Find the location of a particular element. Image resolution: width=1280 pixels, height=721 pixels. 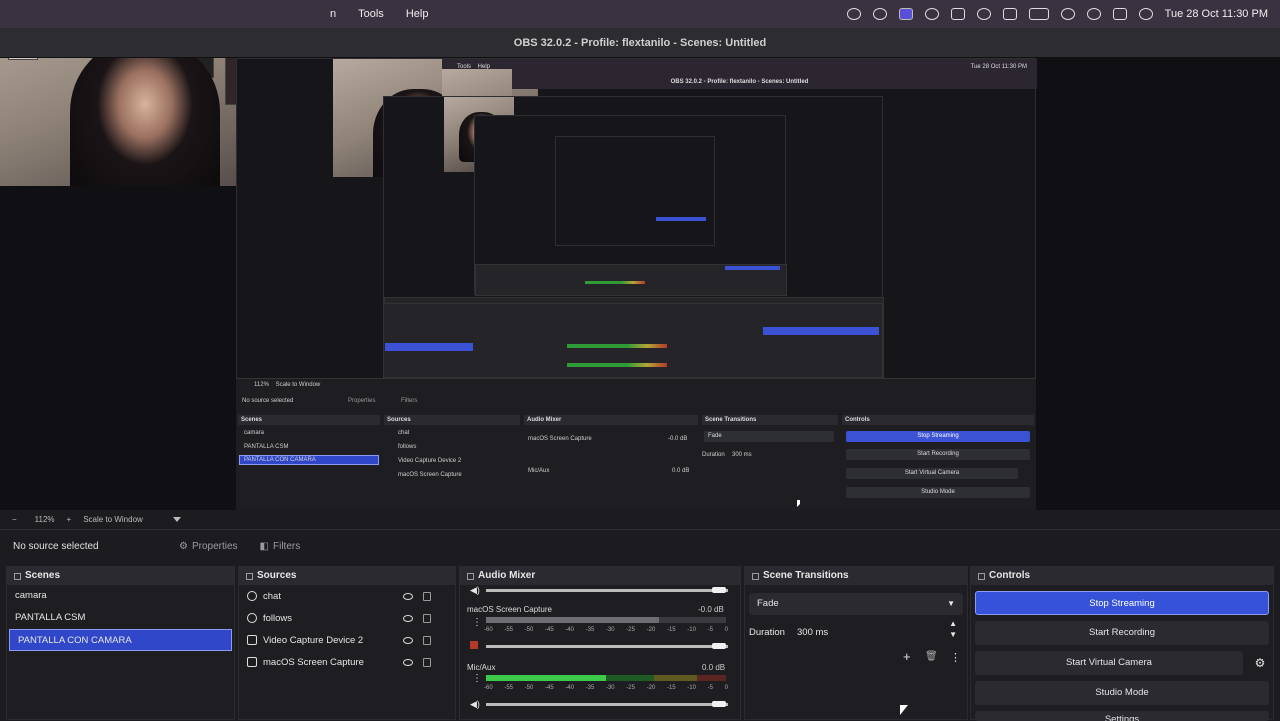

control-center-icon is located at coordinates (1119, 14).